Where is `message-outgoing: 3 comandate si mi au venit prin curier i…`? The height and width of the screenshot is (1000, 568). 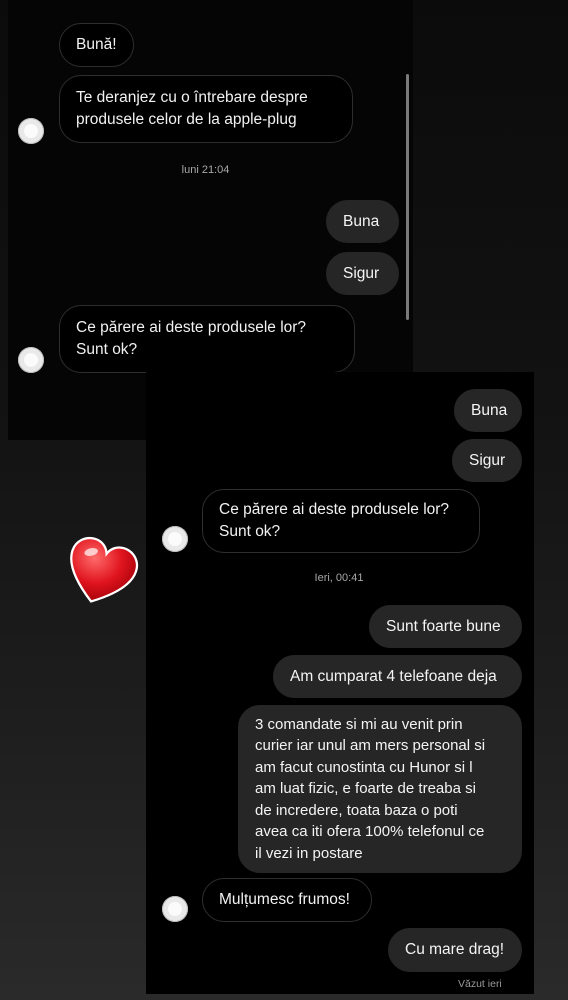
message-outgoing: 3 comandate si mi au venit prin curier i… is located at coordinates (380, 789).